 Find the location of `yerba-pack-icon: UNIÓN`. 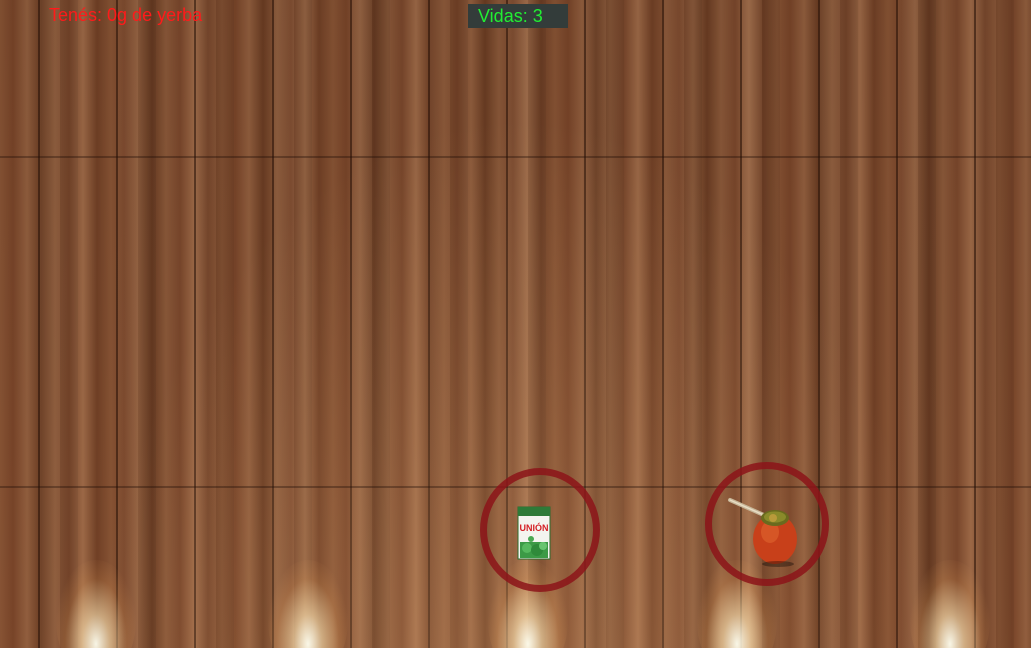

yerba-pack-icon: UNIÓN is located at coordinates (534, 533).